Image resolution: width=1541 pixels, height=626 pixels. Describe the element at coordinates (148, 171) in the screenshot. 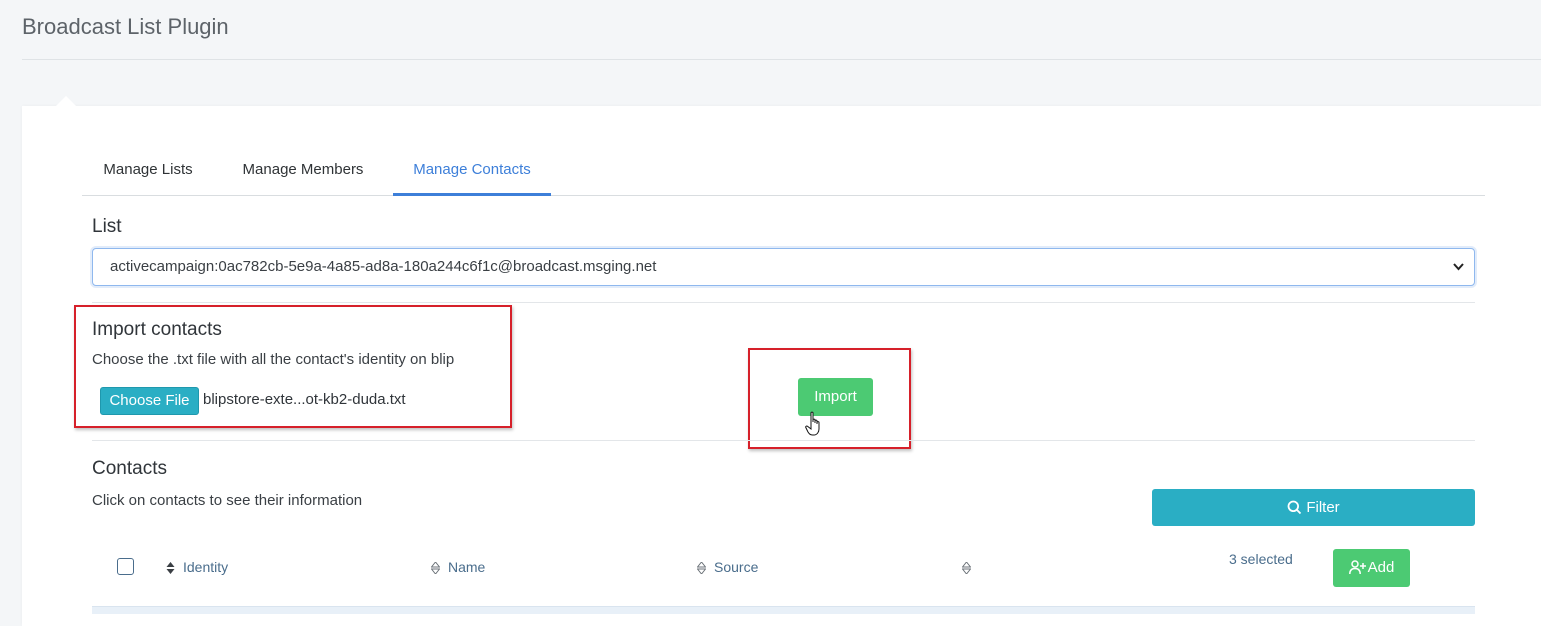

I see `tab-manage-lists: Manage Lists` at that location.